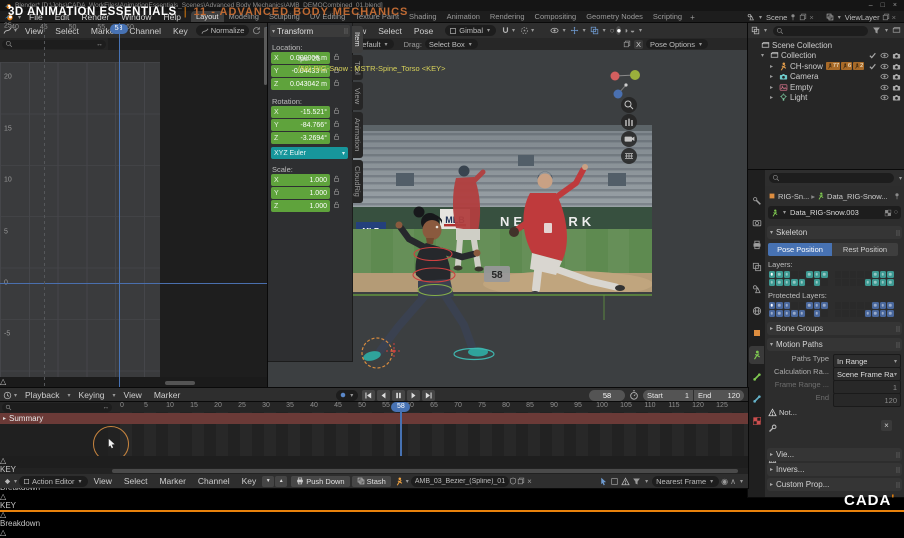 This screenshot has width=904, height=538. Describe the element at coordinates (756, 223) in the screenshot. I see `properties-tab-render` at that location.